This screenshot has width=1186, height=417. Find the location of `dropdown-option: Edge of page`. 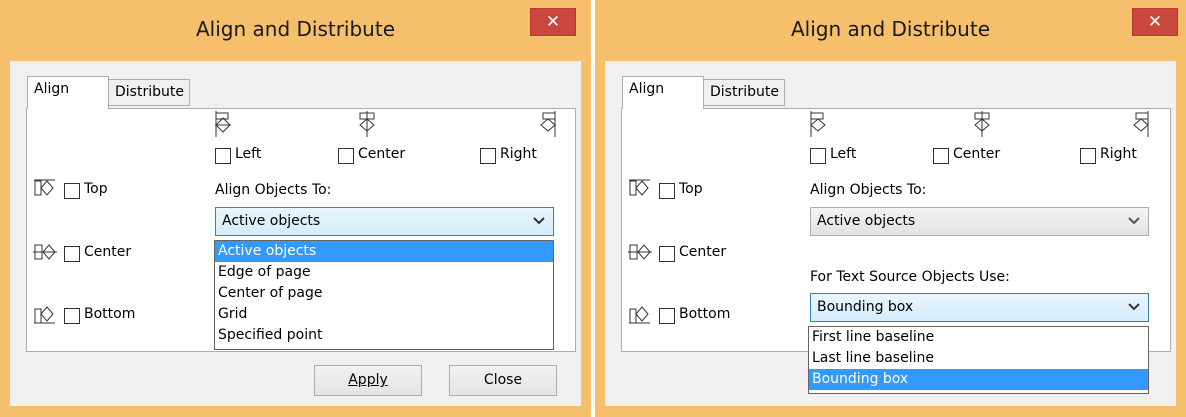

dropdown-option: Edge of page is located at coordinates (384, 272).